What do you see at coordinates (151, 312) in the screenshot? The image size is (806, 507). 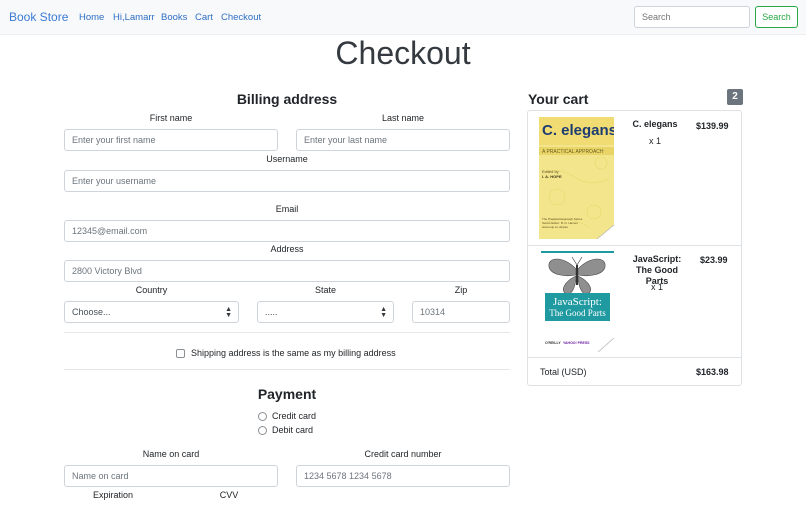 I see `country-select: Choose... ▲ ▼` at bounding box center [151, 312].